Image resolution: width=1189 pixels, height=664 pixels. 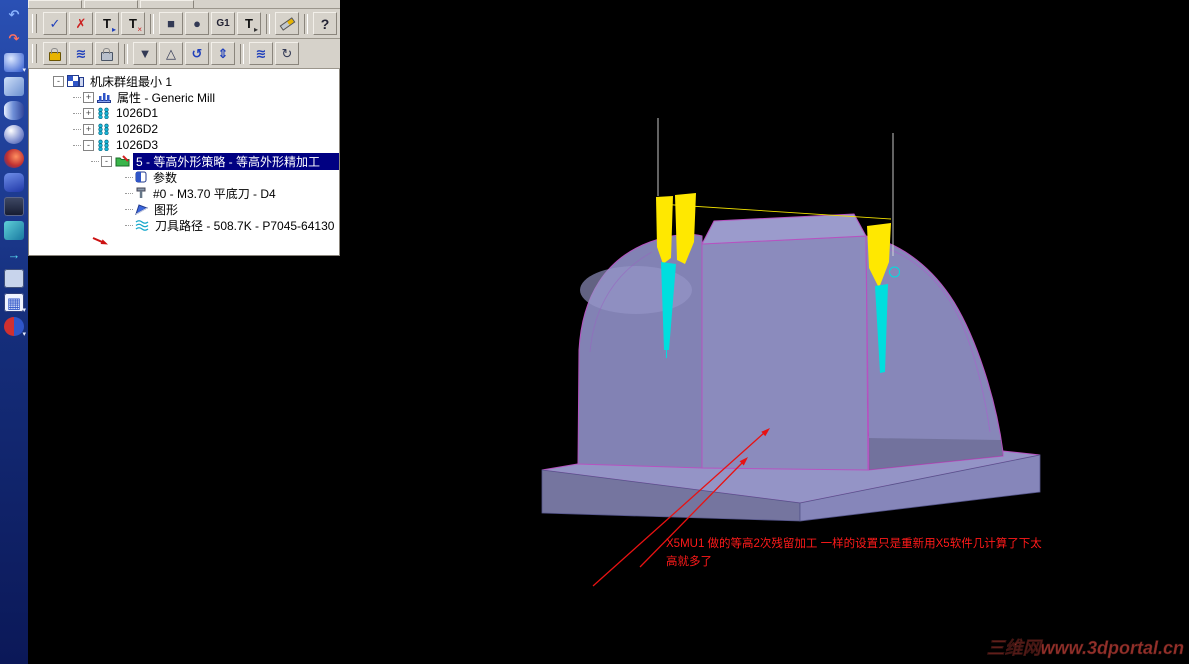 What do you see at coordinates (223, 23) in the screenshot?
I see `g1-filter-button: G1` at bounding box center [223, 23].